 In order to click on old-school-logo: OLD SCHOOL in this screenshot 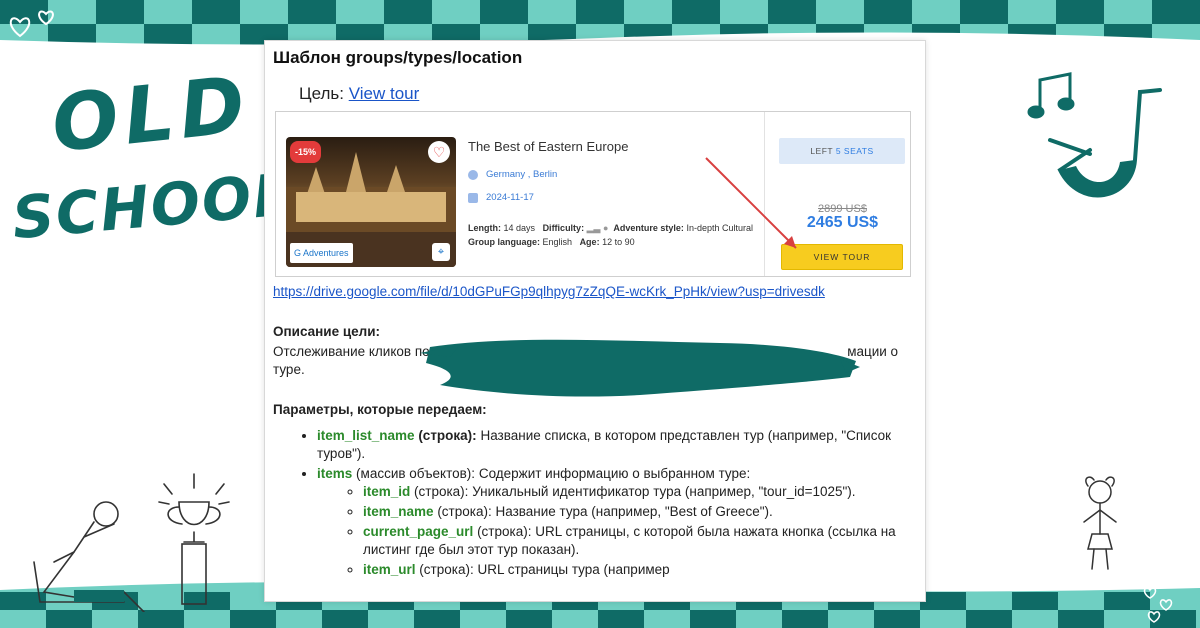, I will do `click(152, 175)`.